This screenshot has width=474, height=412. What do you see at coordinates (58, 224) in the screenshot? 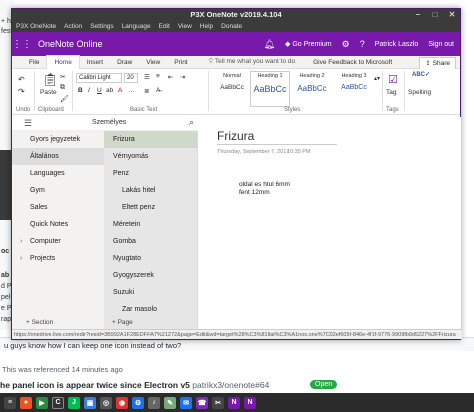
I see `section-item: Quick Notes` at bounding box center [58, 224].